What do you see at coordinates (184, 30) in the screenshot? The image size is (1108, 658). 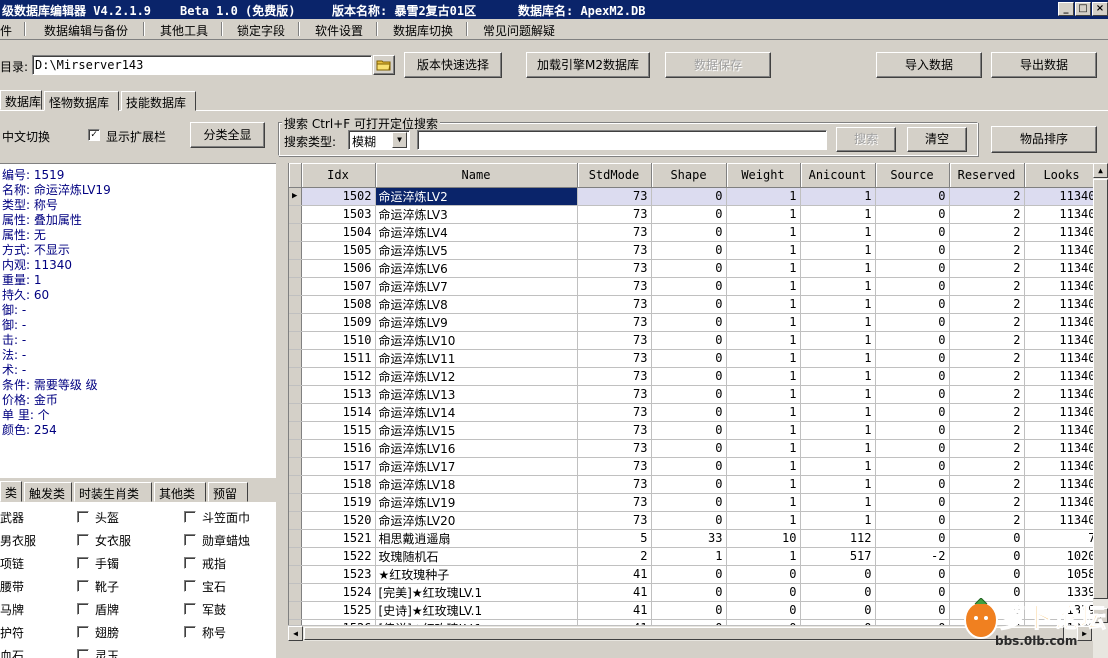 I see `menu-other-tools: 其他工具` at bounding box center [184, 30].